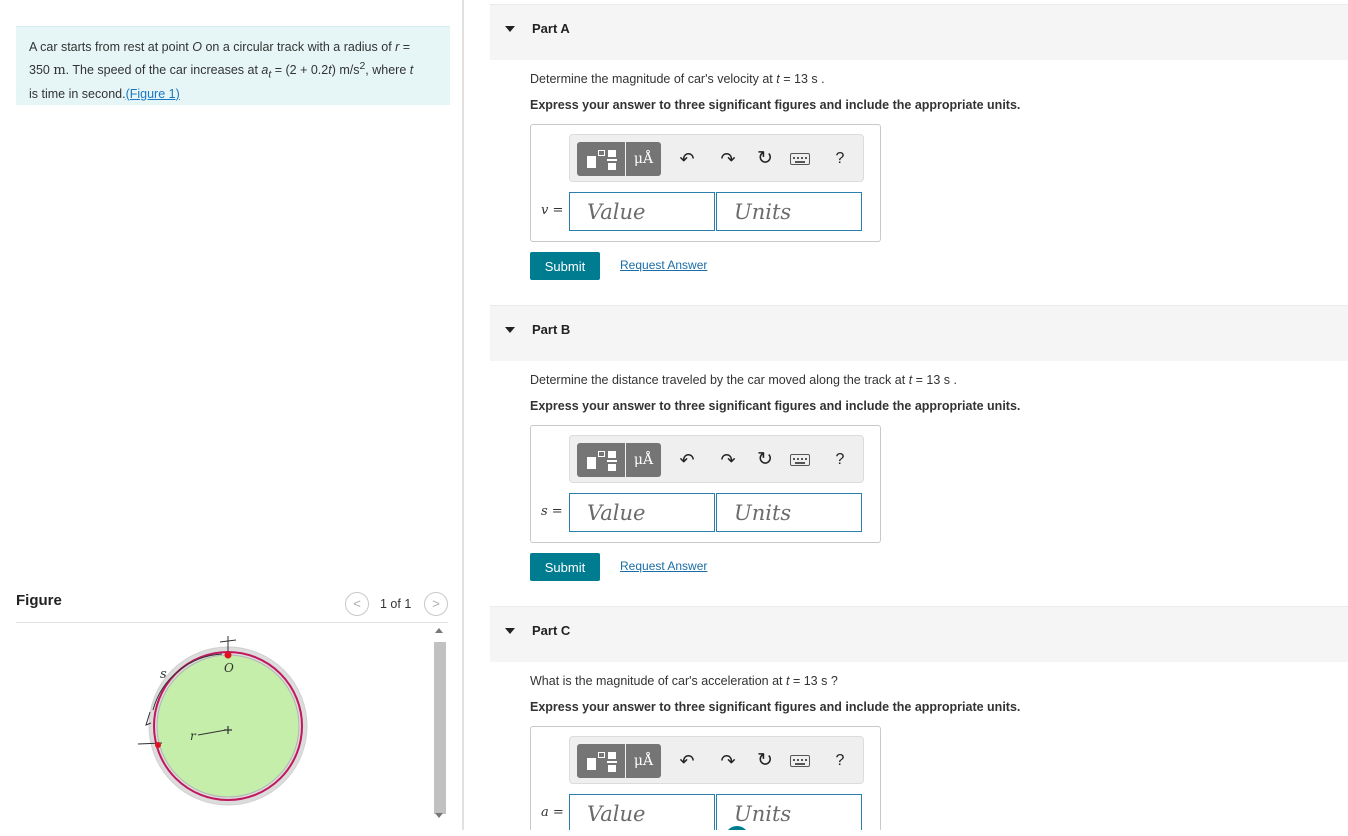  Describe the element at coordinates (551, 630) in the screenshot. I see `part-title: Part C` at that location.